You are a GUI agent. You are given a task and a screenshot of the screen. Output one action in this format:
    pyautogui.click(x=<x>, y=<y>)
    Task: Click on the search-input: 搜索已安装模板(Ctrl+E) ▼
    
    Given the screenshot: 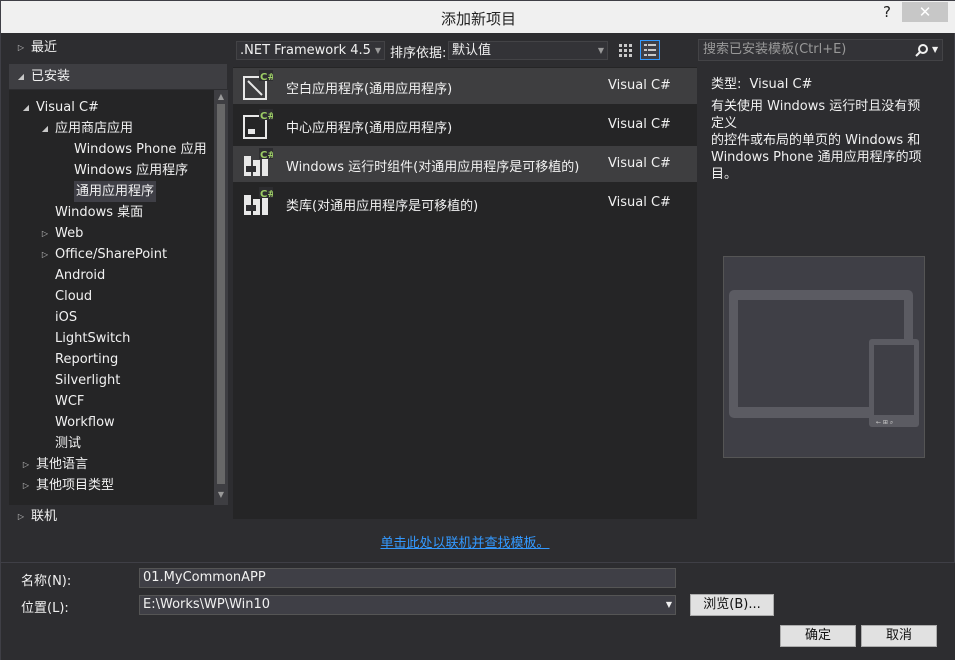 What is the action you would take?
    pyautogui.click(x=820, y=50)
    